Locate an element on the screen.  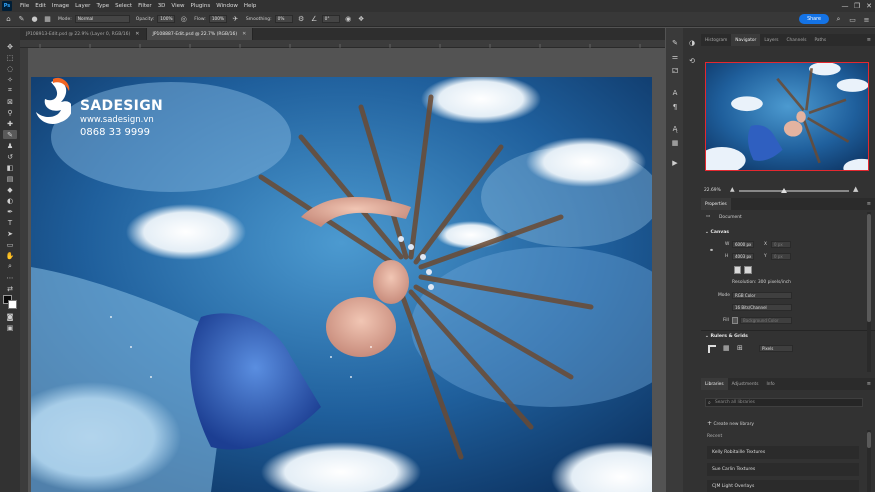
brush-panel-icon: ✎ is located at coordinates (675, 43).